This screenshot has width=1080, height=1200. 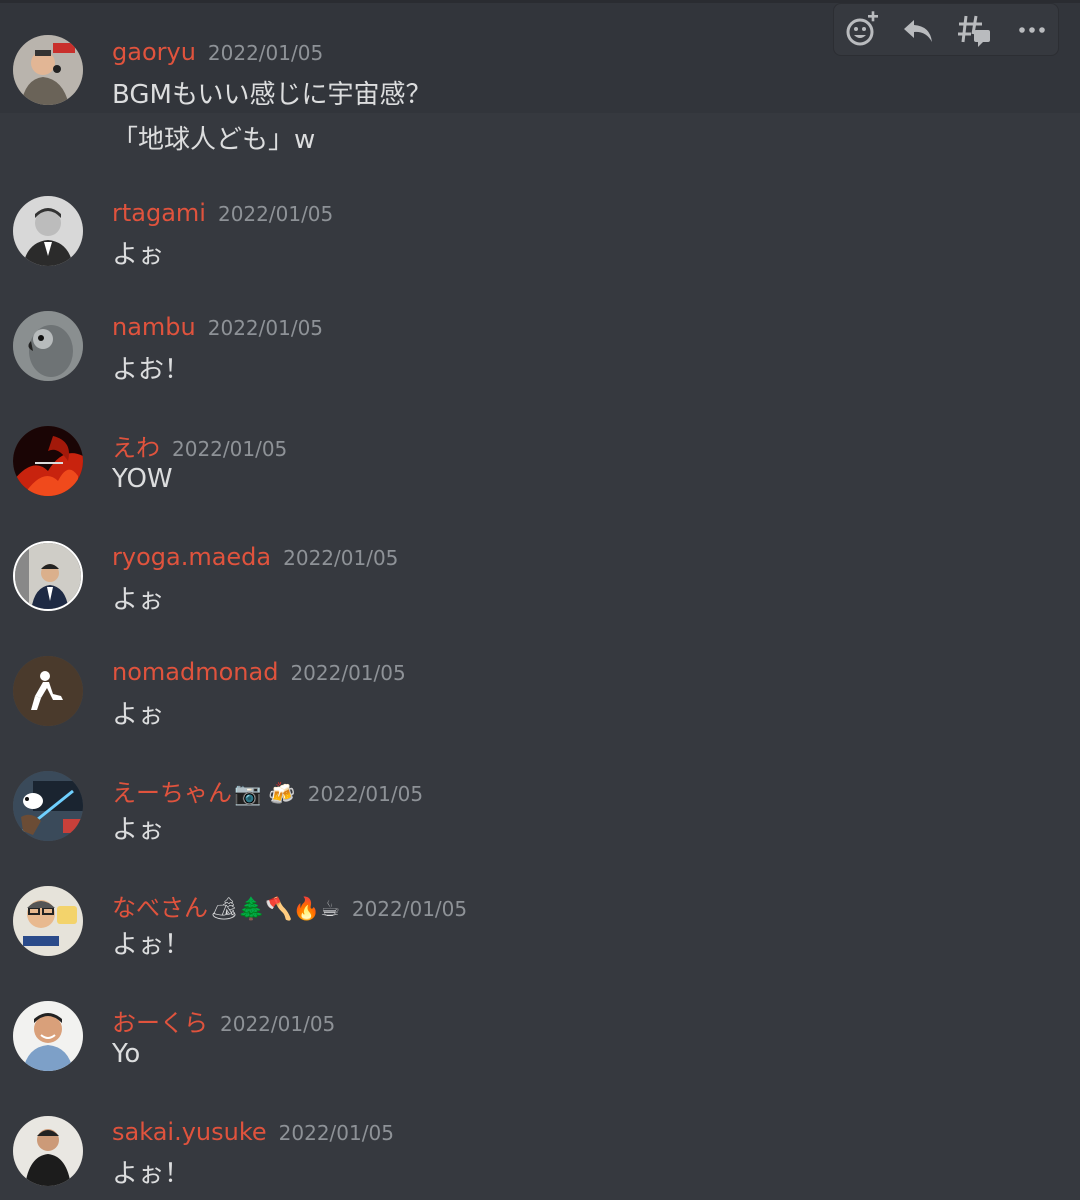 I want to click on message-header: えーちゃん📷 🍻 2022/01/05, so click(x=267, y=790).